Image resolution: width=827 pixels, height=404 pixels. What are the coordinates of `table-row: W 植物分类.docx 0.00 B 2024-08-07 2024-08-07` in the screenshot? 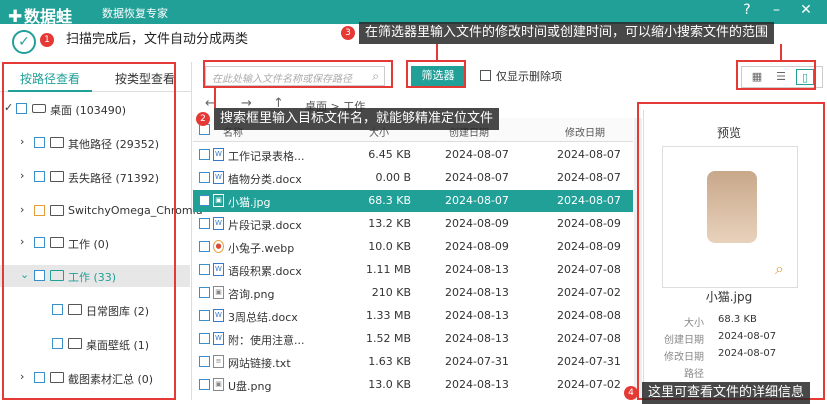 It's located at (413, 178).